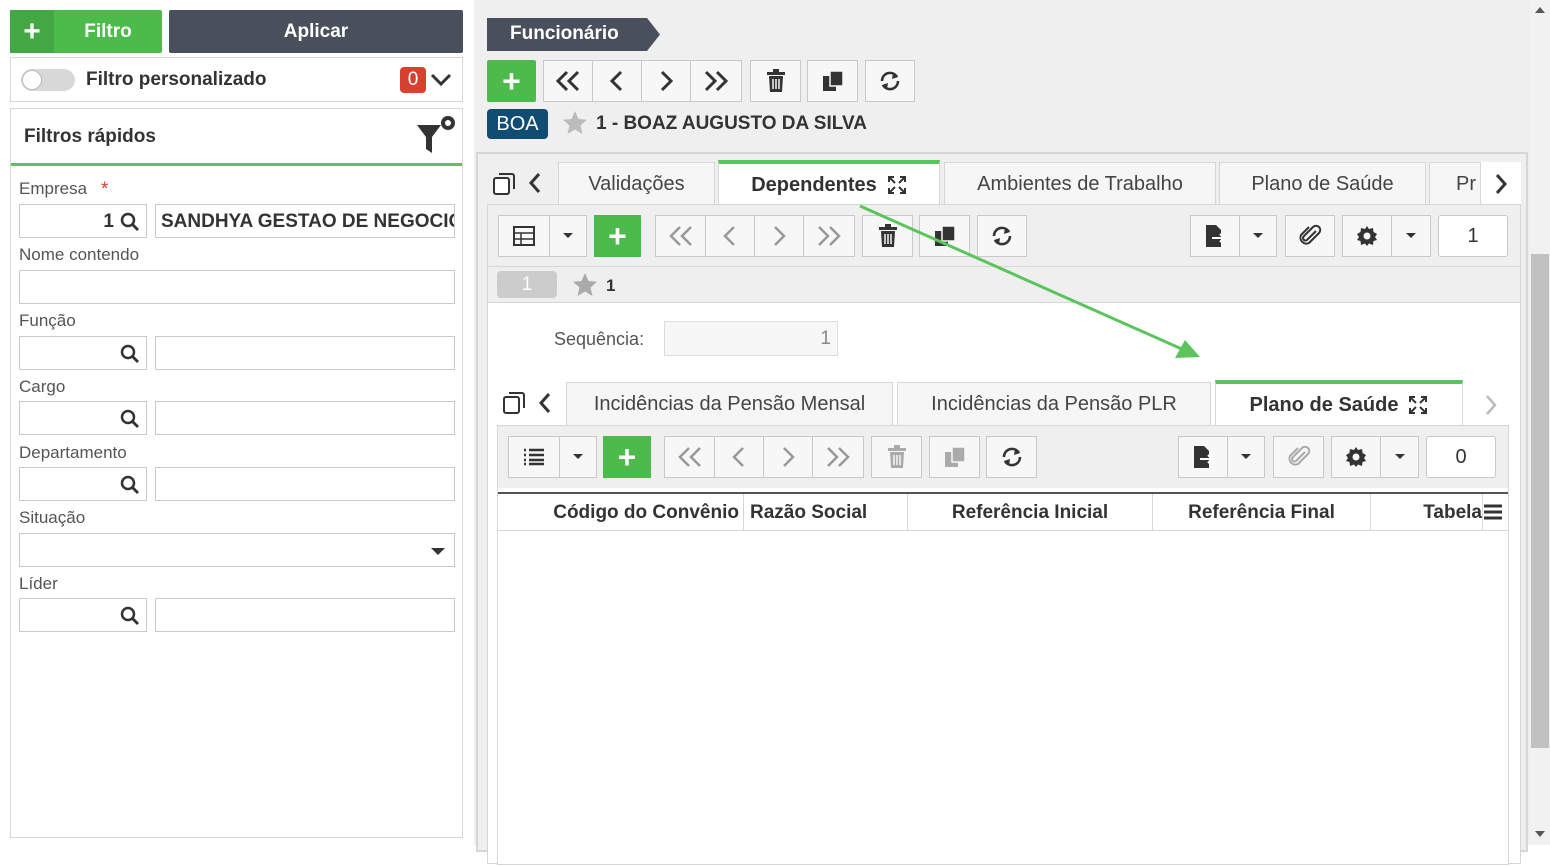  I want to click on last-dependente-button, so click(829, 236).